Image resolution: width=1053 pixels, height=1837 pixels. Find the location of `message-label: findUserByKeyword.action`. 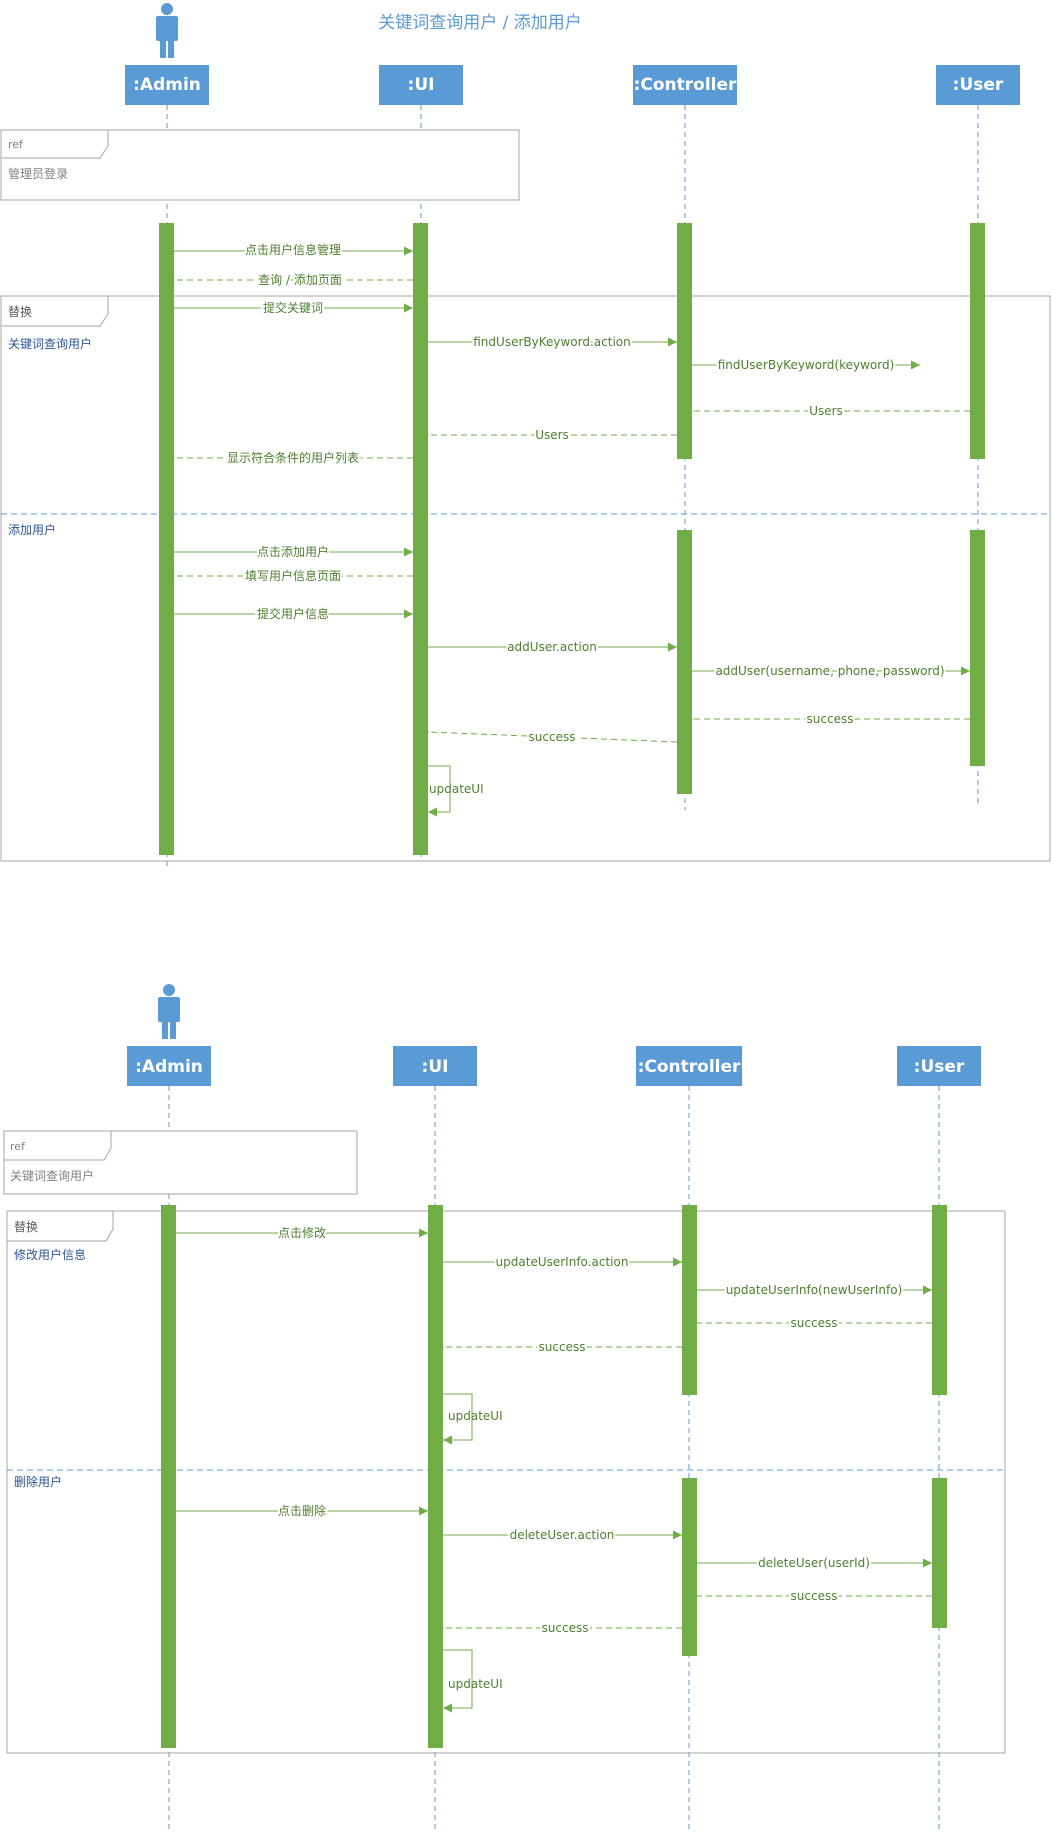

message-label: findUserByKeyword.action is located at coordinates (551, 342).